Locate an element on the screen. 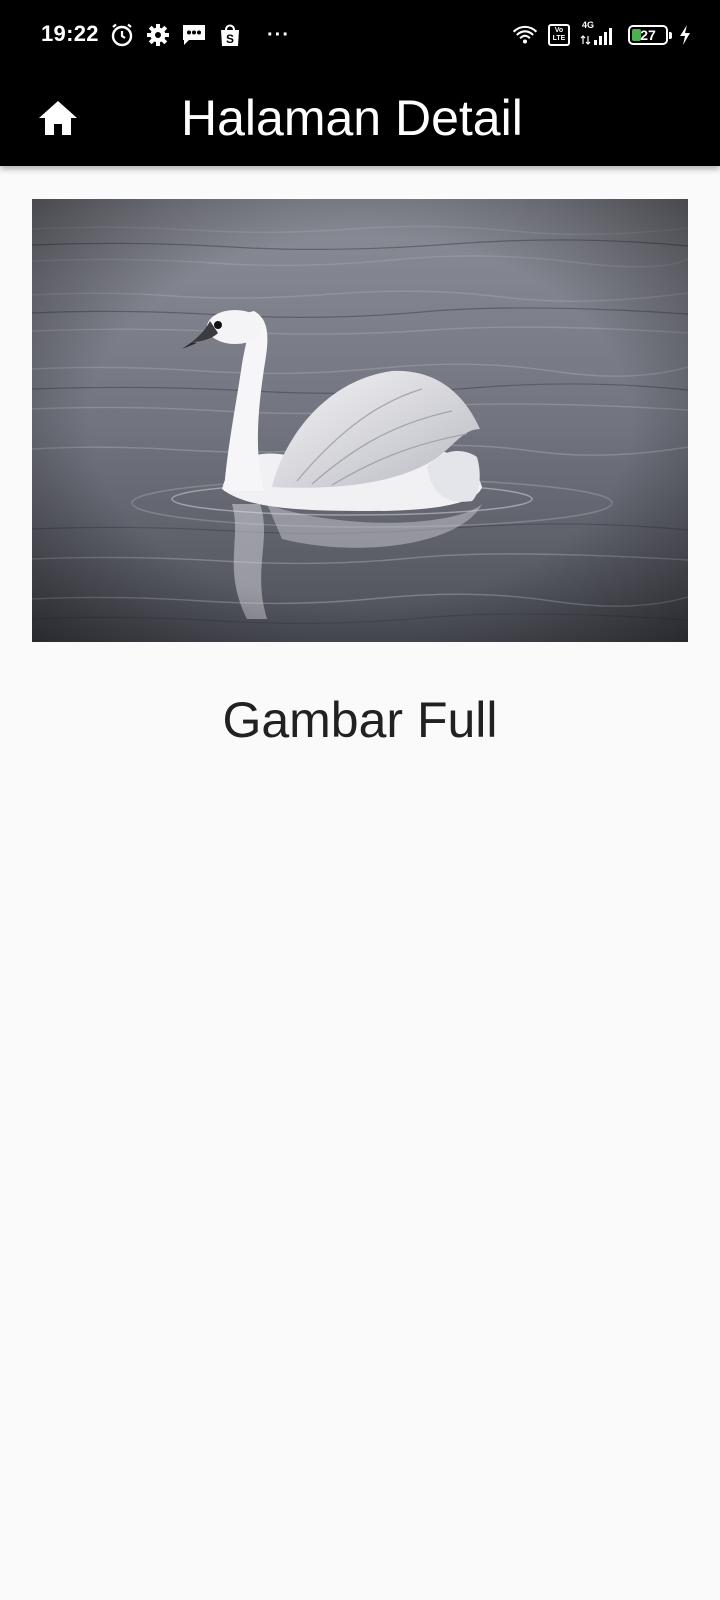 The image size is (720, 1600). more-notifications-icon: ··· is located at coordinates (278, 34).